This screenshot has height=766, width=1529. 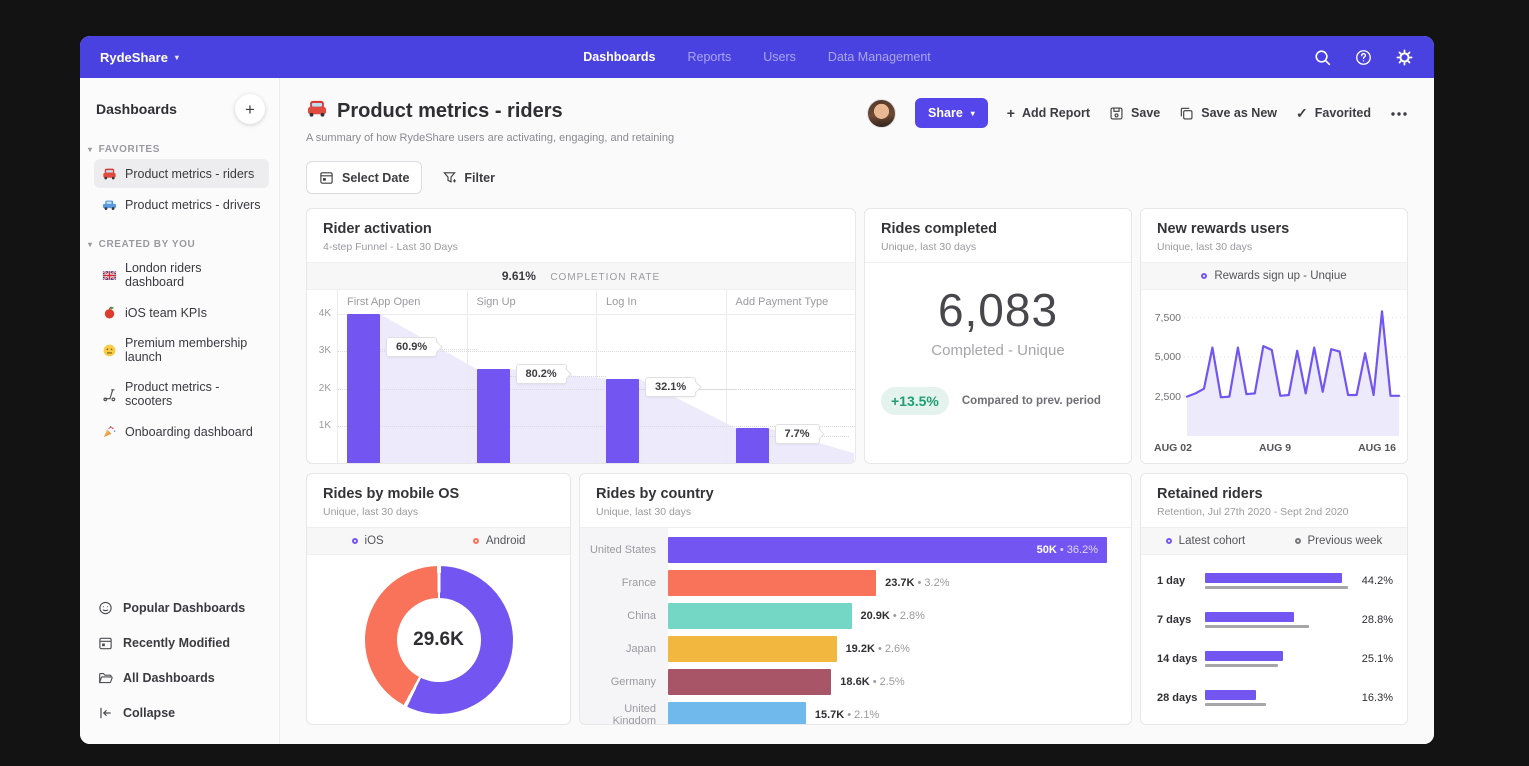 What do you see at coordinates (250, 109) in the screenshot?
I see `new-dashboard-button: +` at bounding box center [250, 109].